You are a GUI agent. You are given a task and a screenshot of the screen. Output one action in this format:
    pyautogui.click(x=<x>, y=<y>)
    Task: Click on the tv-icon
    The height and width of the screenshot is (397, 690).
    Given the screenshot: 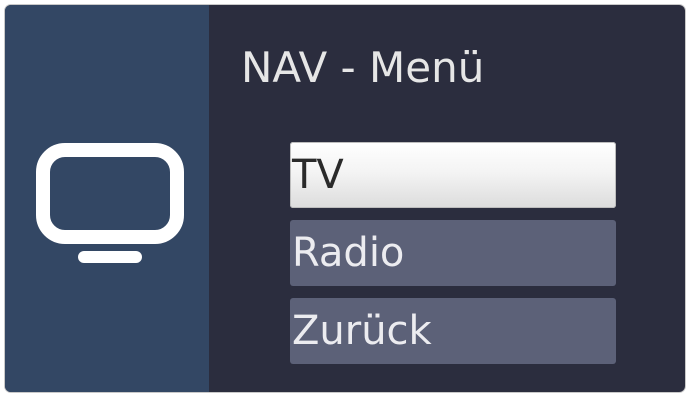 What is the action you would take?
    pyautogui.click(x=110, y=203)
    